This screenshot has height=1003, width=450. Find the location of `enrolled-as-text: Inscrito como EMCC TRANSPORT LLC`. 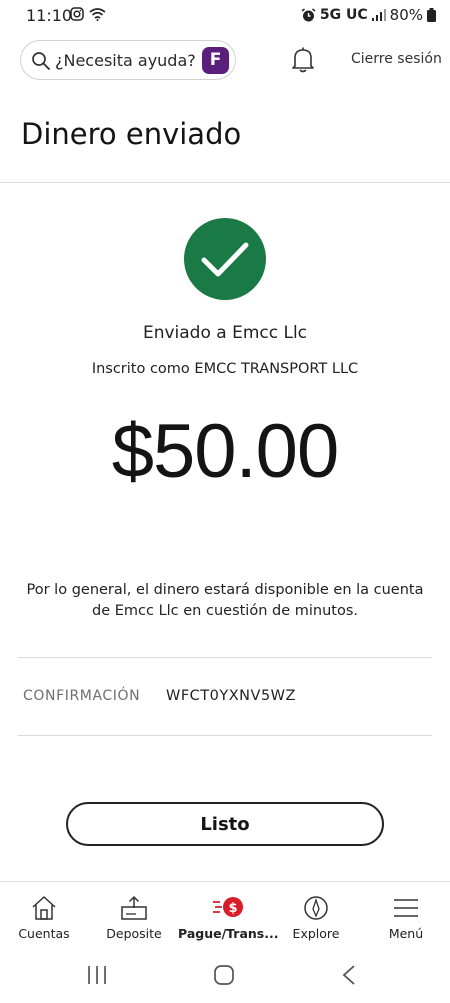

enrolled-as-text: Inscrito como EMCC TRANSPORT LLC is located at coordinates (225, 369).